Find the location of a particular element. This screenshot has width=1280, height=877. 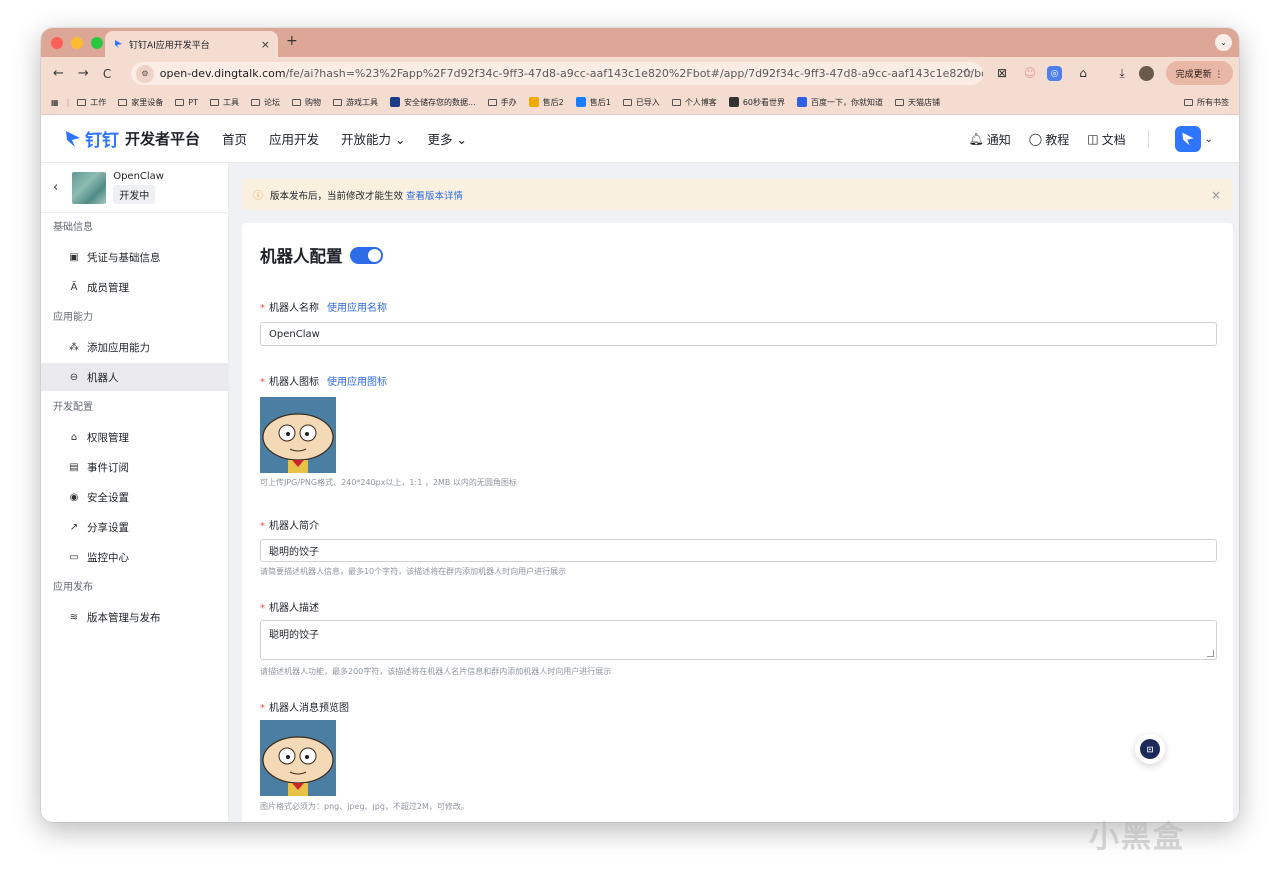

bookmark-item: 论坛 is located at coordinates (265, 102).